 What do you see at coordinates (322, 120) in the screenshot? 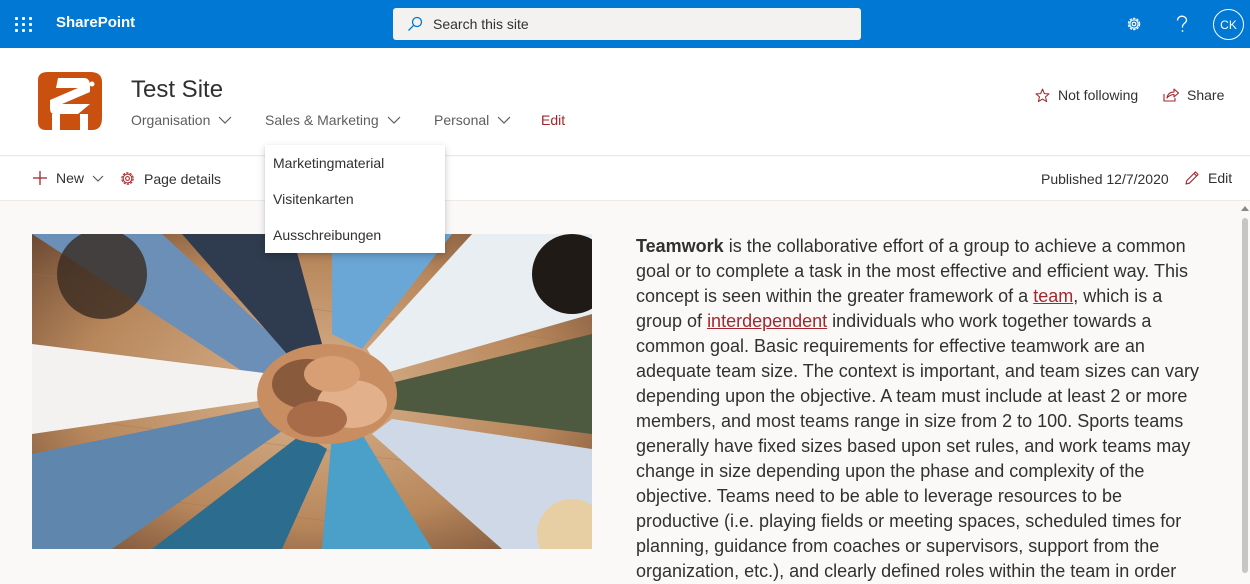
I see `nav-item-label: Sales & Marketing` at bounding box center [322, 120].